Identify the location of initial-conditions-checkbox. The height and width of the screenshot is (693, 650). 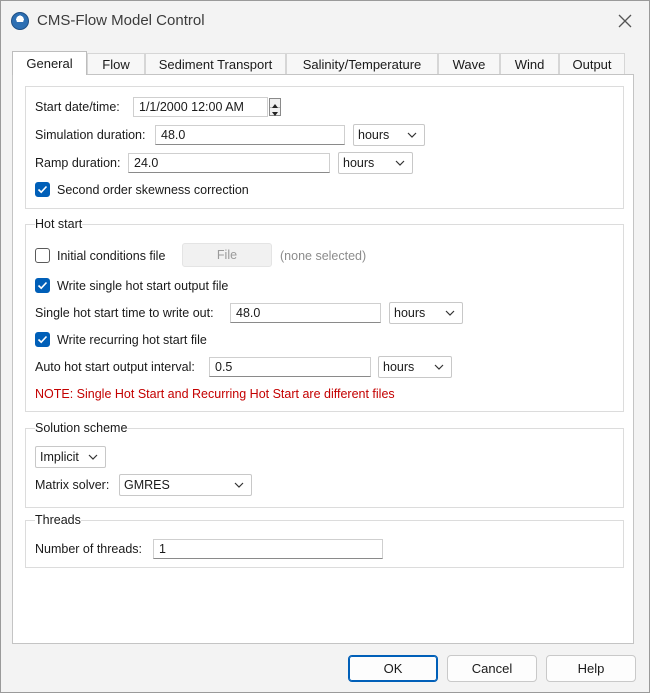
(42, 255).